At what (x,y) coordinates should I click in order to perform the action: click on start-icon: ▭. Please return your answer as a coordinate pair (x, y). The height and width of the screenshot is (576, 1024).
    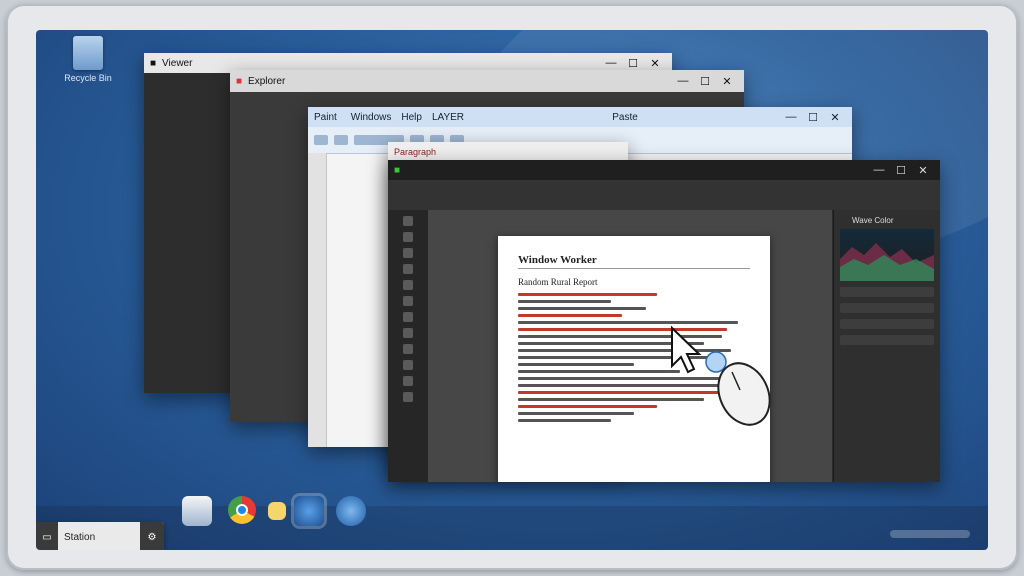
    Looking at the image, I should click on (47, 536).